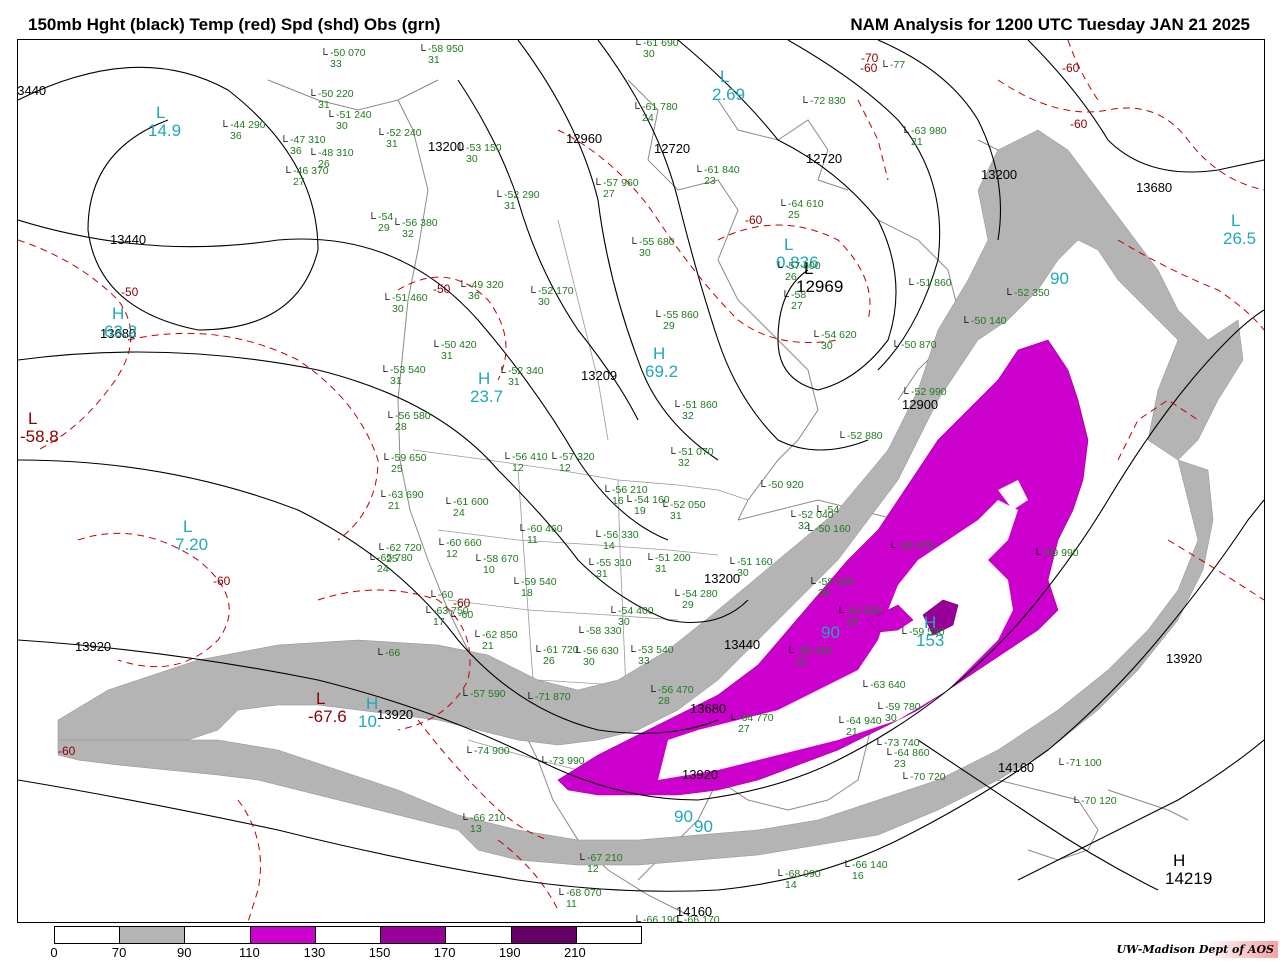  I want to click on station-temp-height: -60, so click(465, 615).